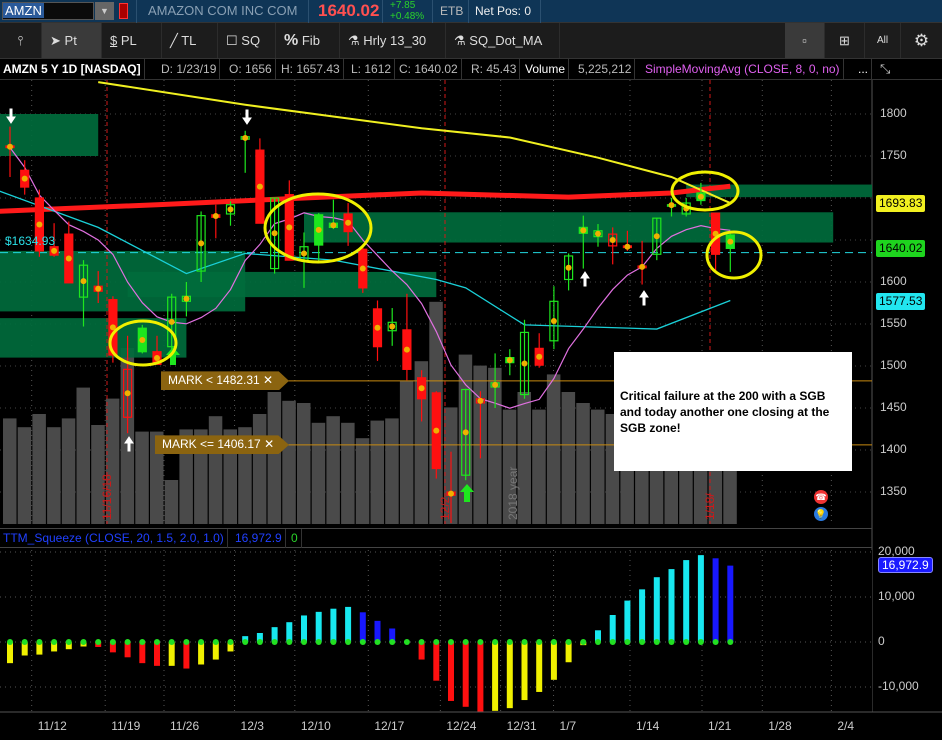 This screenshot has height=740, width=942. I want to click on study-hrly: ⚗ Hrly 13_30, so click(393, 40).